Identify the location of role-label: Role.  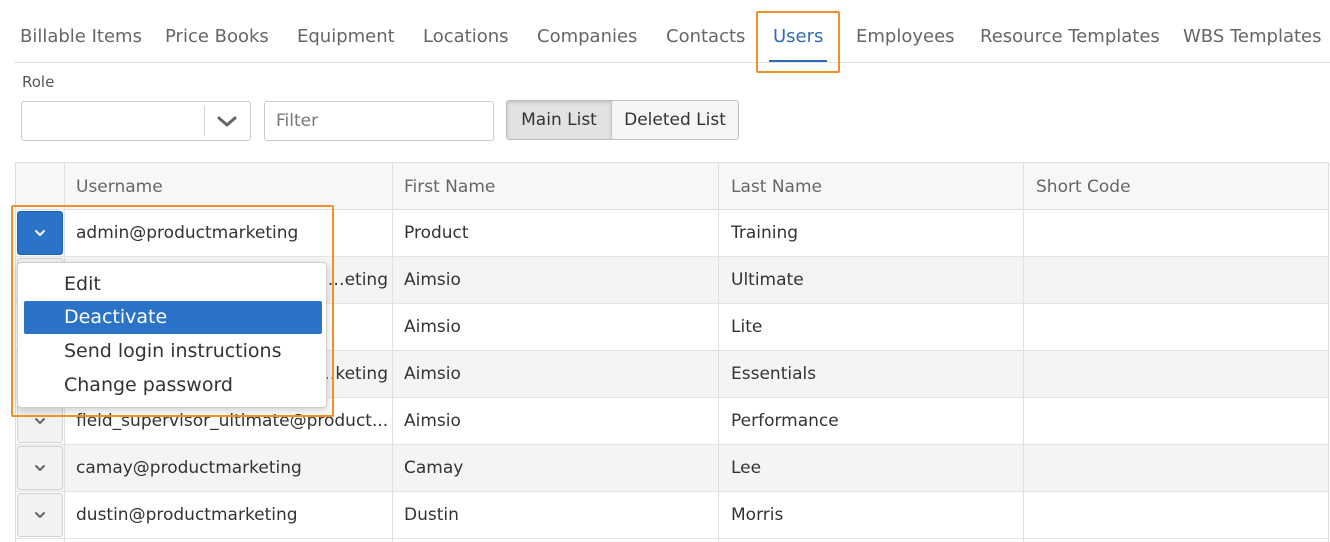
(38, 82).